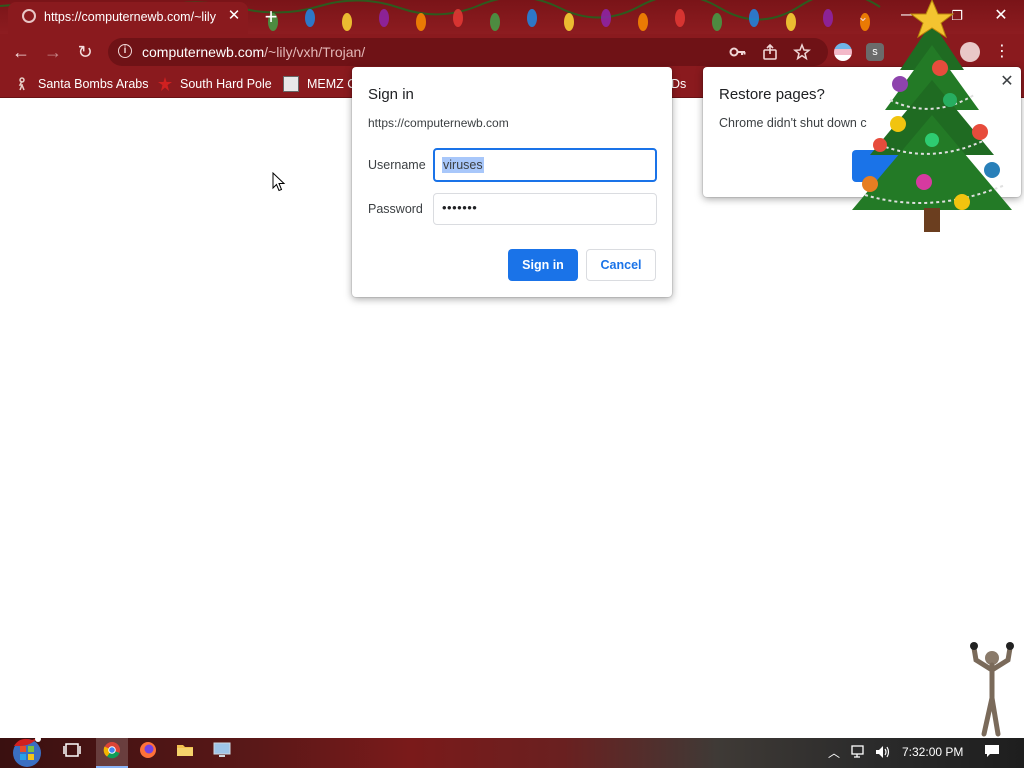  I want to click on cancel-button: Cancel, so click(621, 265).